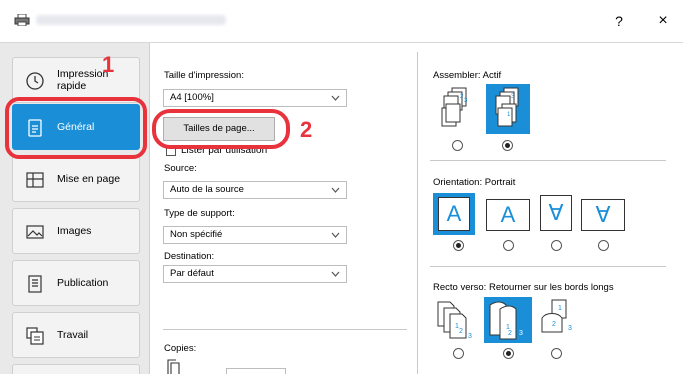 This screenshot has width=683, height=374. What do you see at coordinates (192, 97) in the screenshot?
I see `print-size-value: A4 [100%]` at bounding box center [192, 97].